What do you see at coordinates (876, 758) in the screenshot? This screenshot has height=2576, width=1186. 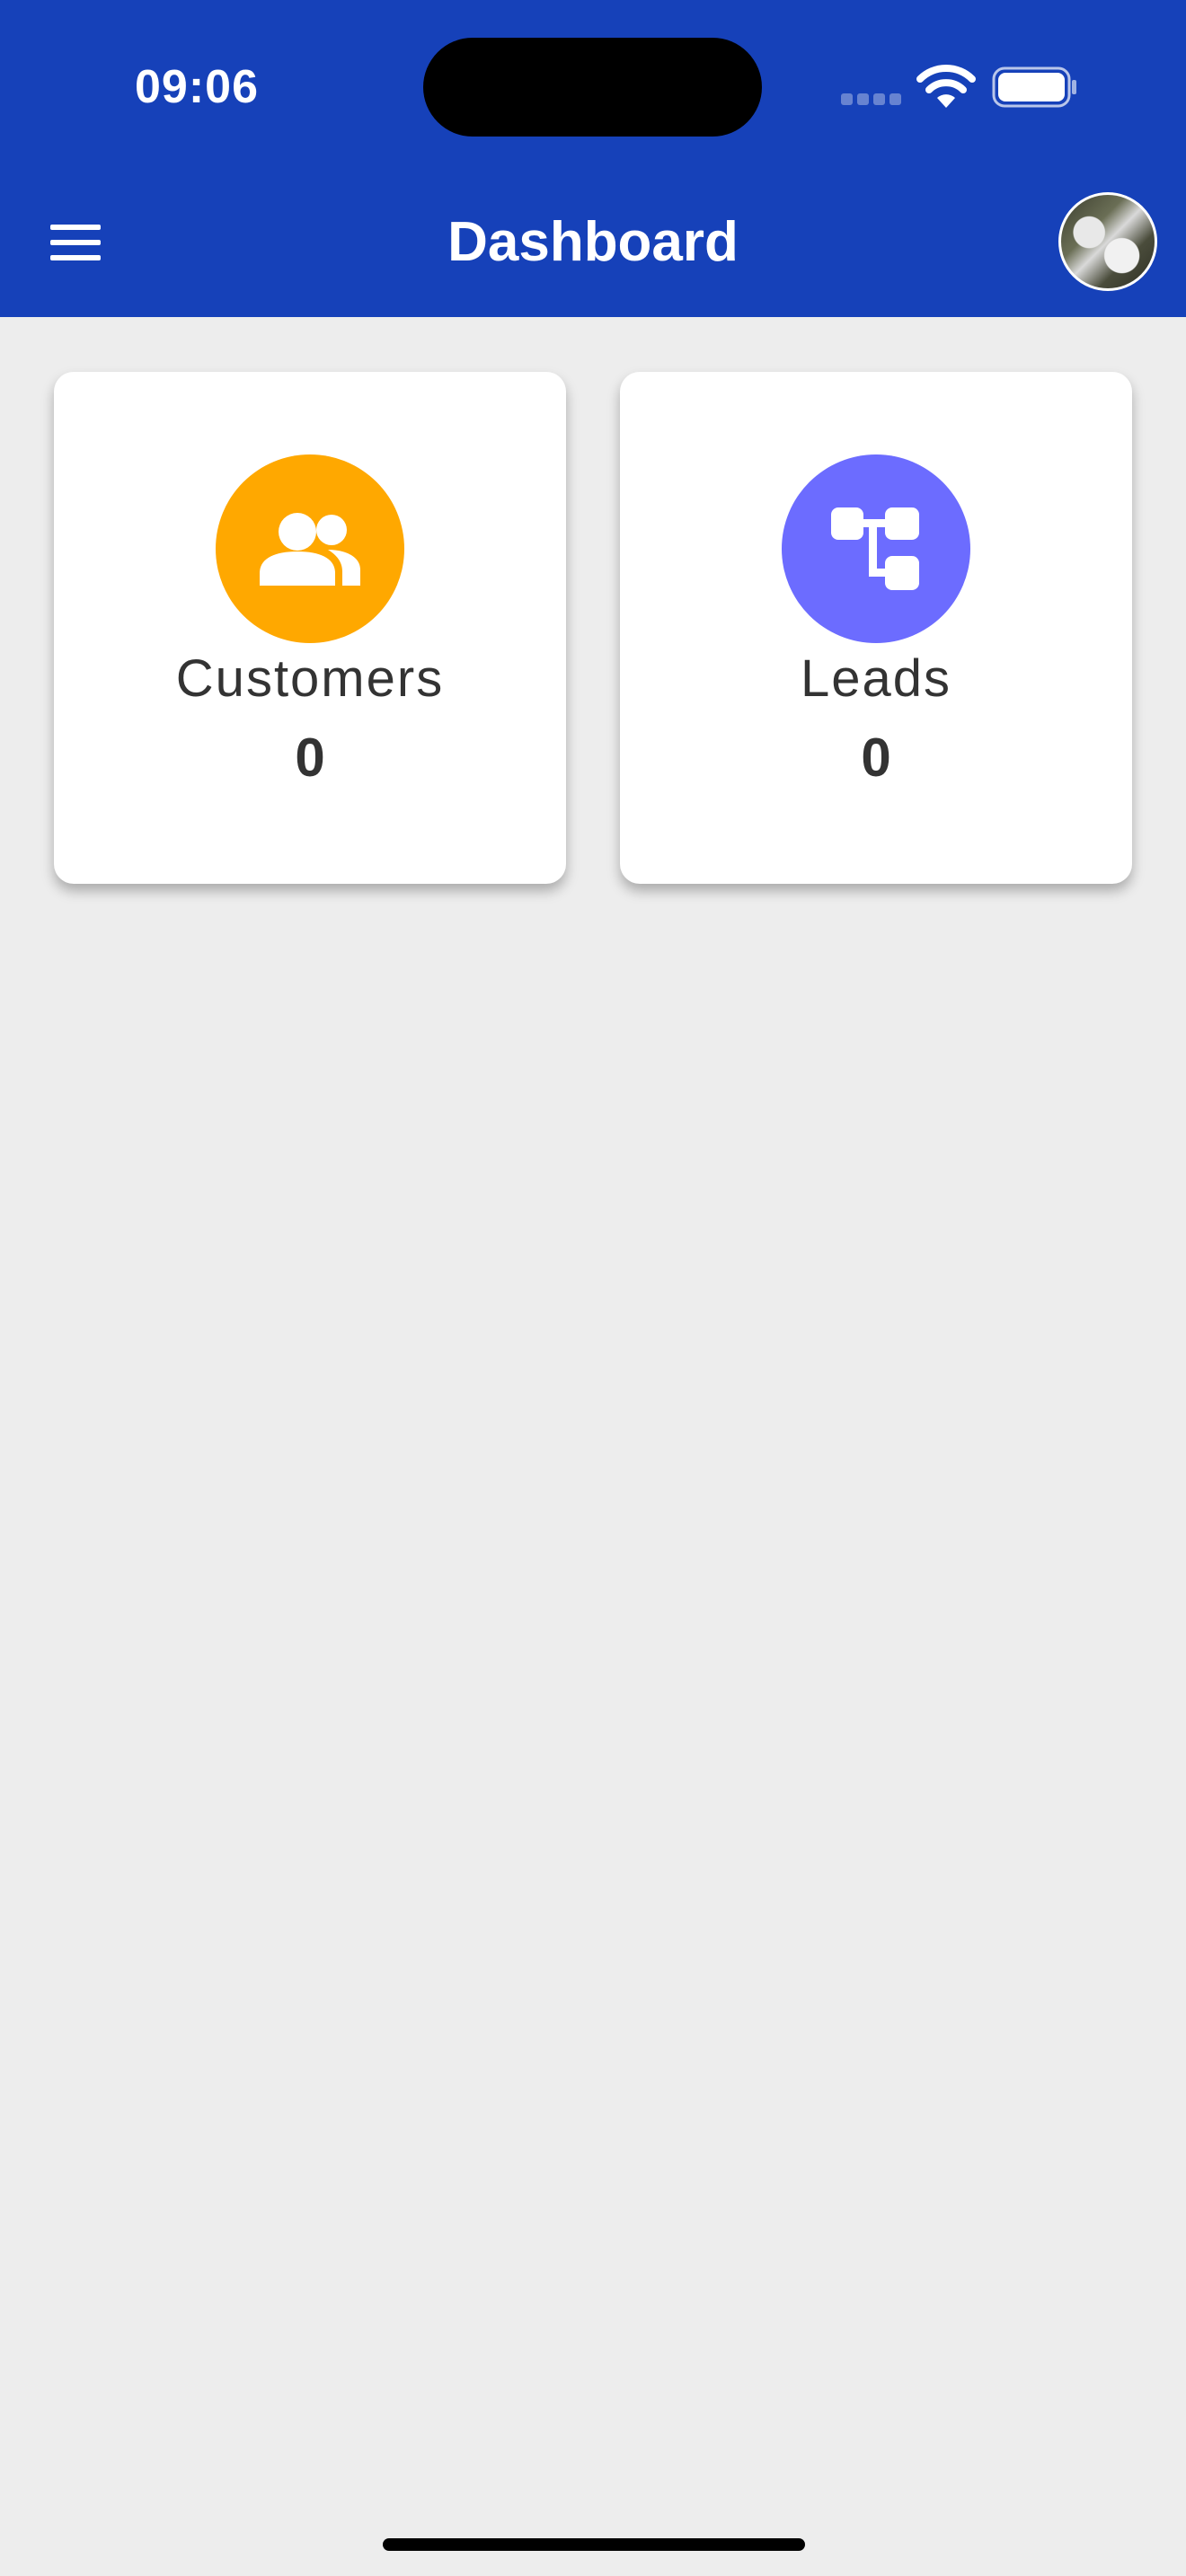 I see `leads-count: 0` at bounding box center [876, 758].